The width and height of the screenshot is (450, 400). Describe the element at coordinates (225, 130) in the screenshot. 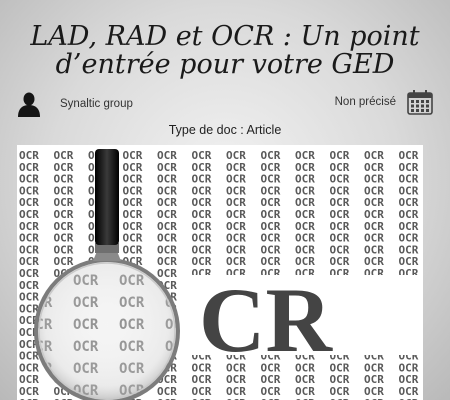

I see `doc-type: Type de doc : Article` at that location.